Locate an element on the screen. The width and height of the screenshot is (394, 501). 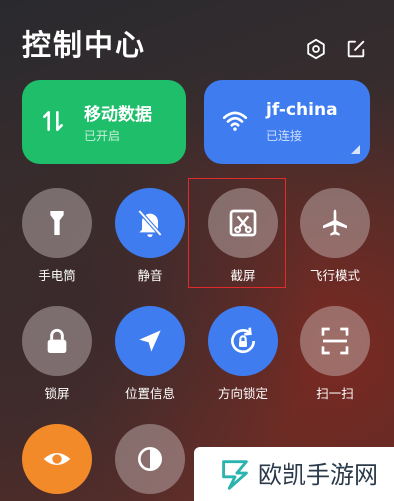
toggle-label: 扫一扫 is located at coordinates (335, 393).